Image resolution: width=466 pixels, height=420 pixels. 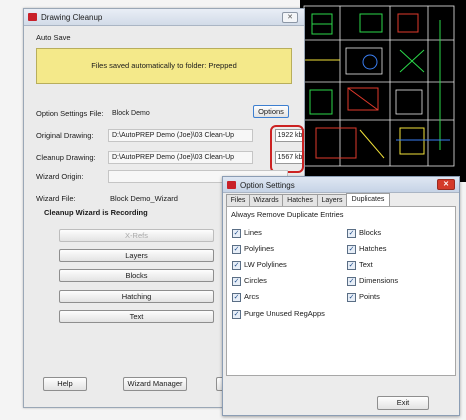 What do you see at coordinates (236, 249) in the screenshot?
I see `polylines-checkbox: ✓` at bounding box center [236, 249].